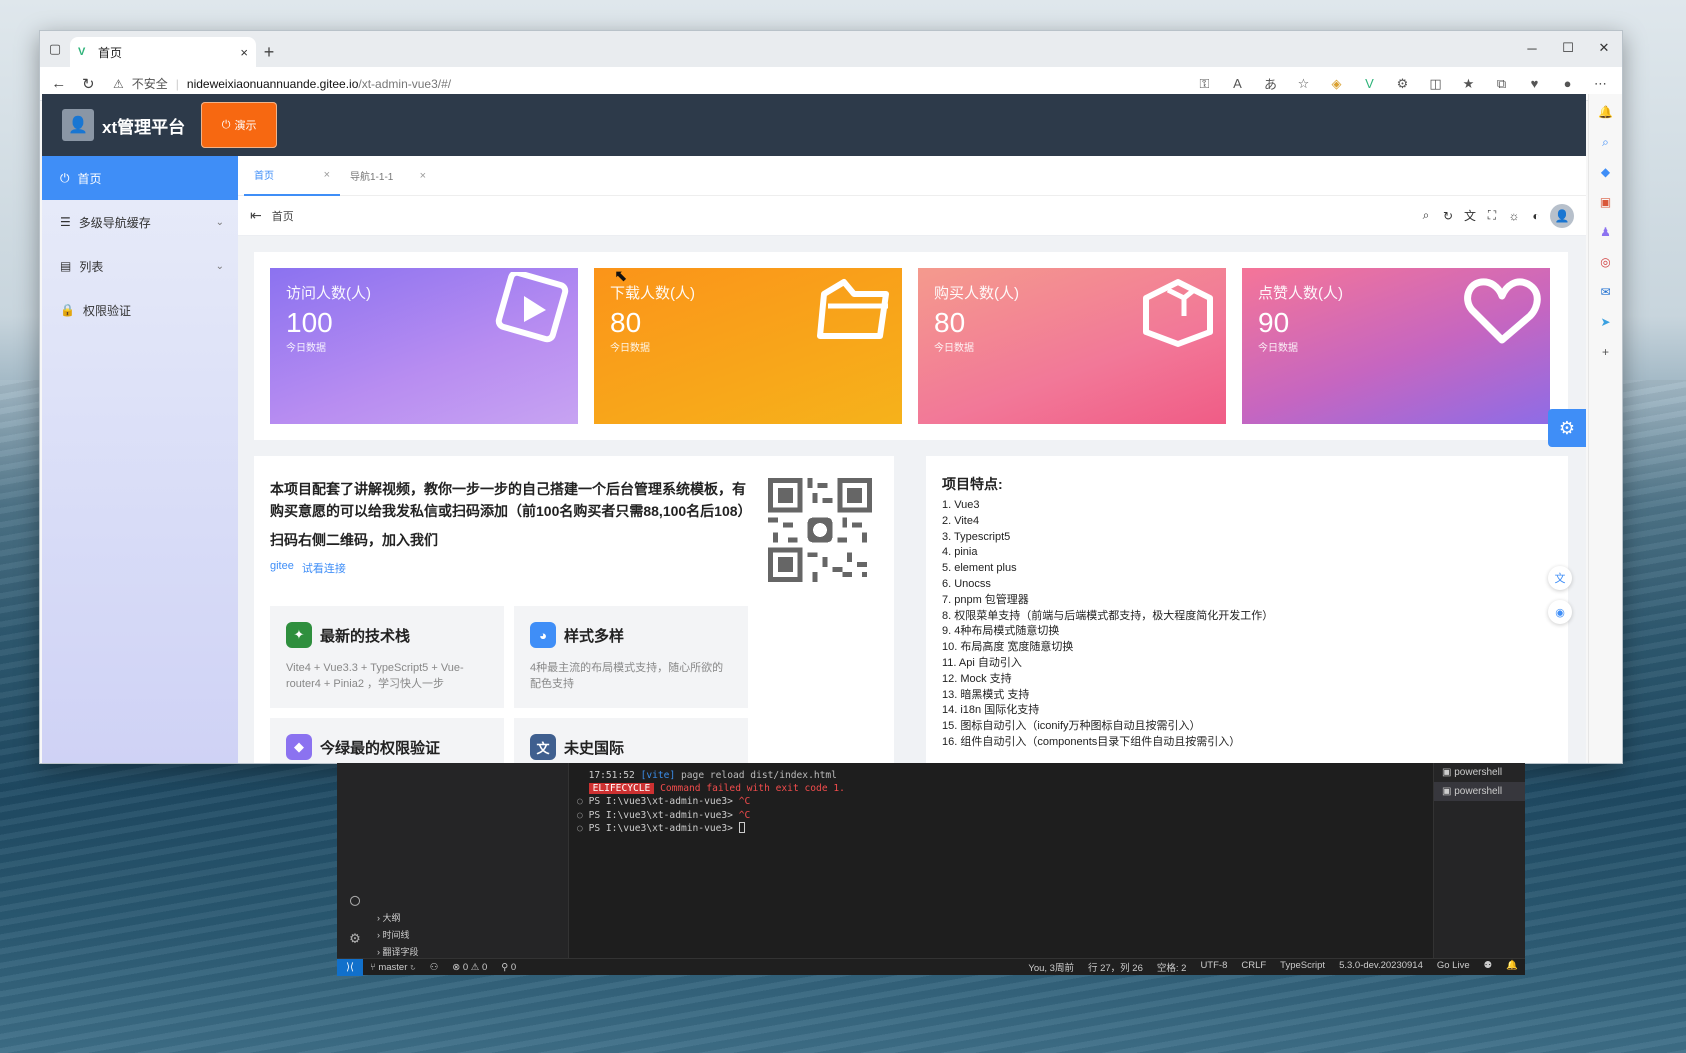 This screenshot has width=1686, height=1053. What do you see at coordinates (1501, 84) in the screenshot?
I see `collections-icon: ⧉` at bounding box center [1501, 84].